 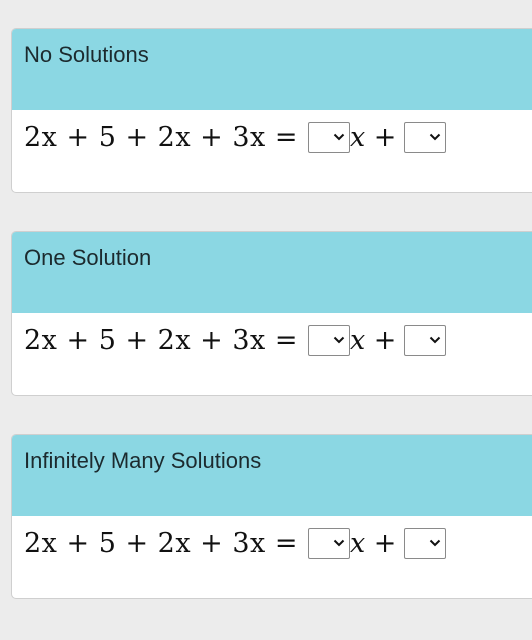 What do you see at coordinates (272, 69) in the screenshot?
I see `card-header: No Solutions` at bounding box center [272, 69].